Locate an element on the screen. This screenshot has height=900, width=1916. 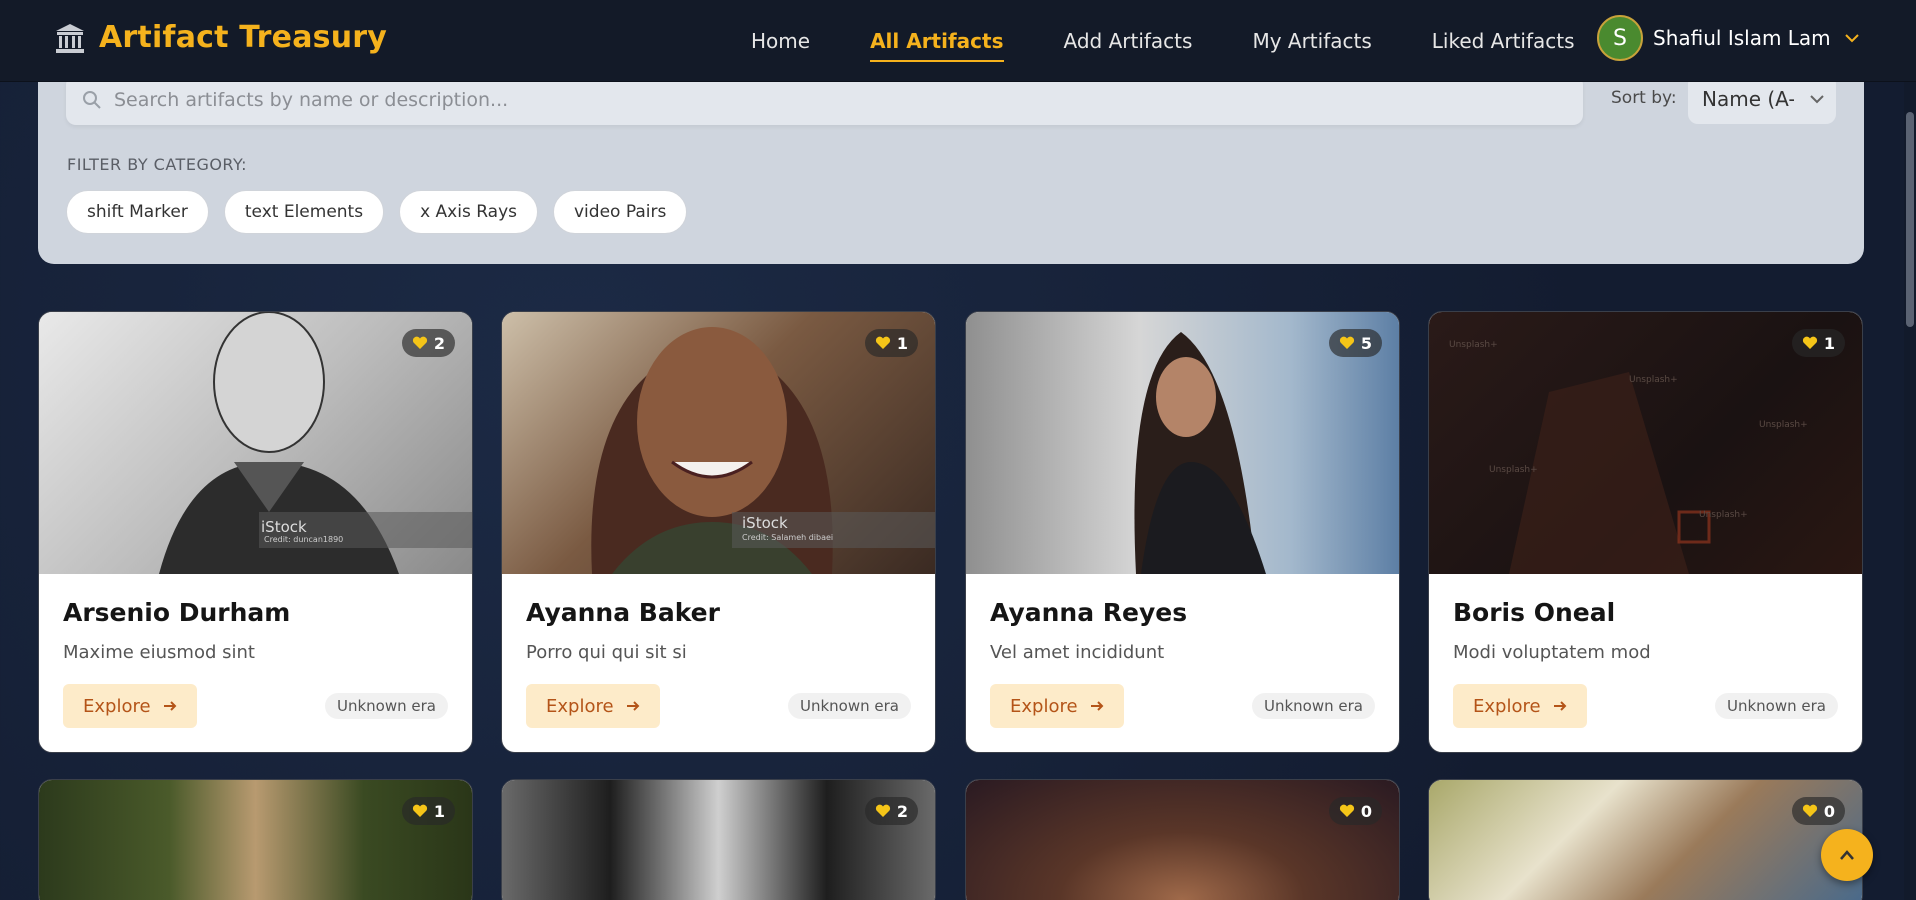
artifact-card: 2 is located at coordinates (718, 839).